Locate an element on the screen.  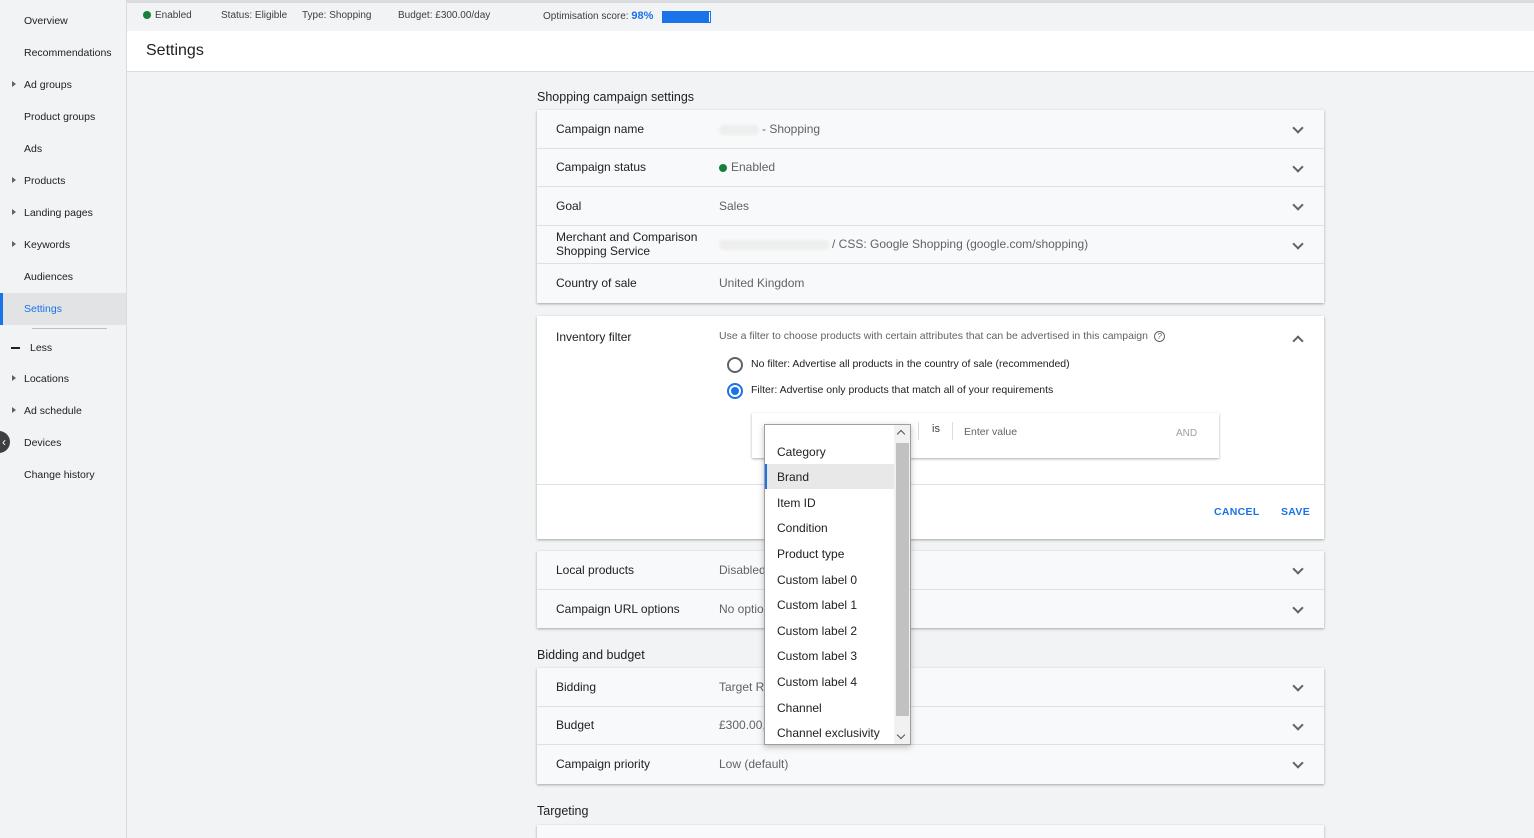
sidebar-item-products: Products is located at coordinates (63, 181).